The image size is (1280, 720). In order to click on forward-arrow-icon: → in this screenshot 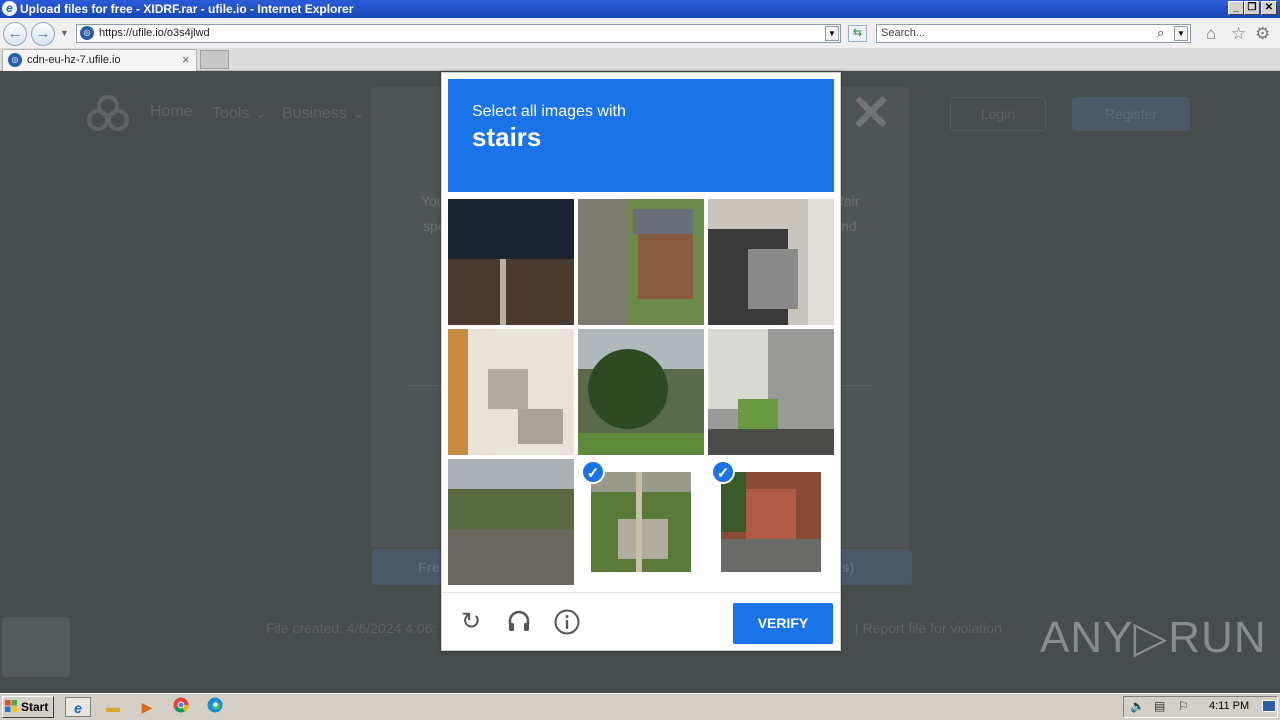, I will do `click(43, 33)`.